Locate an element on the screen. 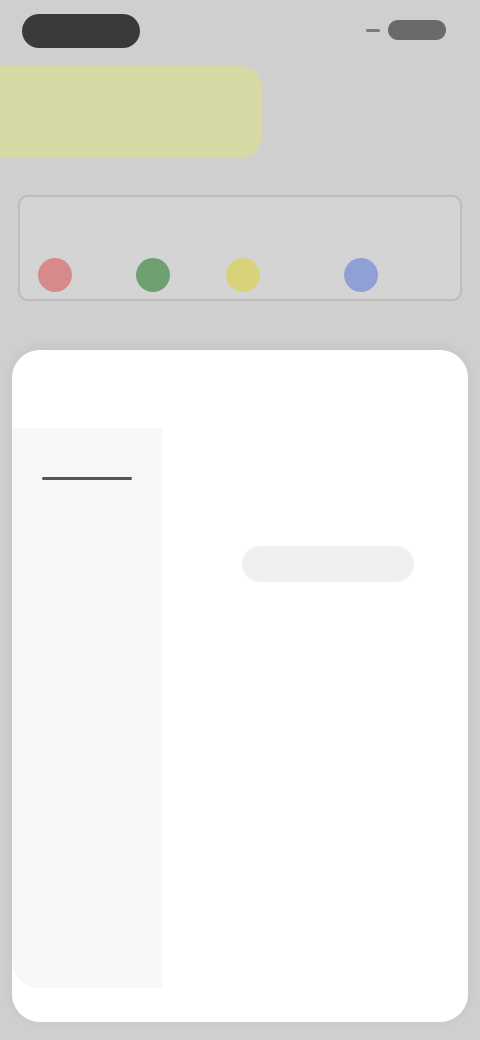 The image size is (480, 1040). color-swatch-yellow is located at coordinates (243, 275).